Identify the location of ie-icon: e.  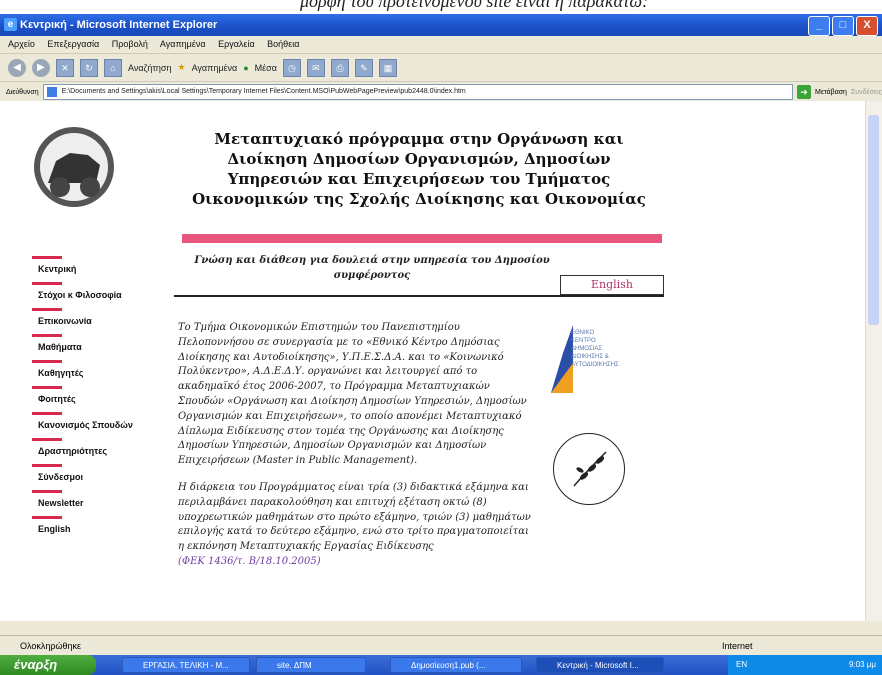
(10, 24).